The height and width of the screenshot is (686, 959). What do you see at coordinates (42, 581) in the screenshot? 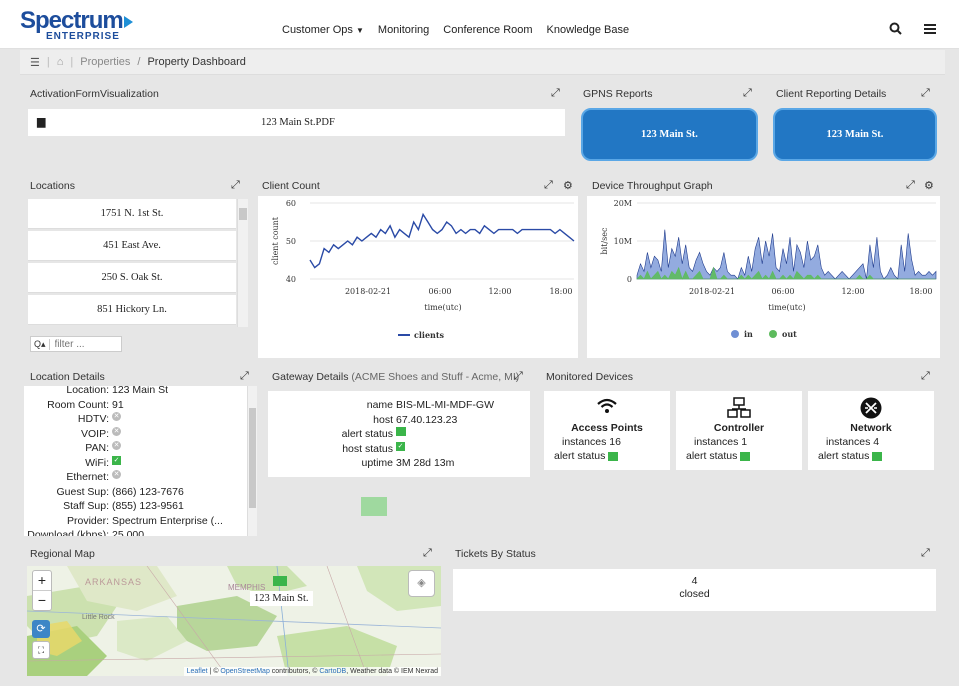
I see `zoom-in-button: +` at bounding box center [42, 581].